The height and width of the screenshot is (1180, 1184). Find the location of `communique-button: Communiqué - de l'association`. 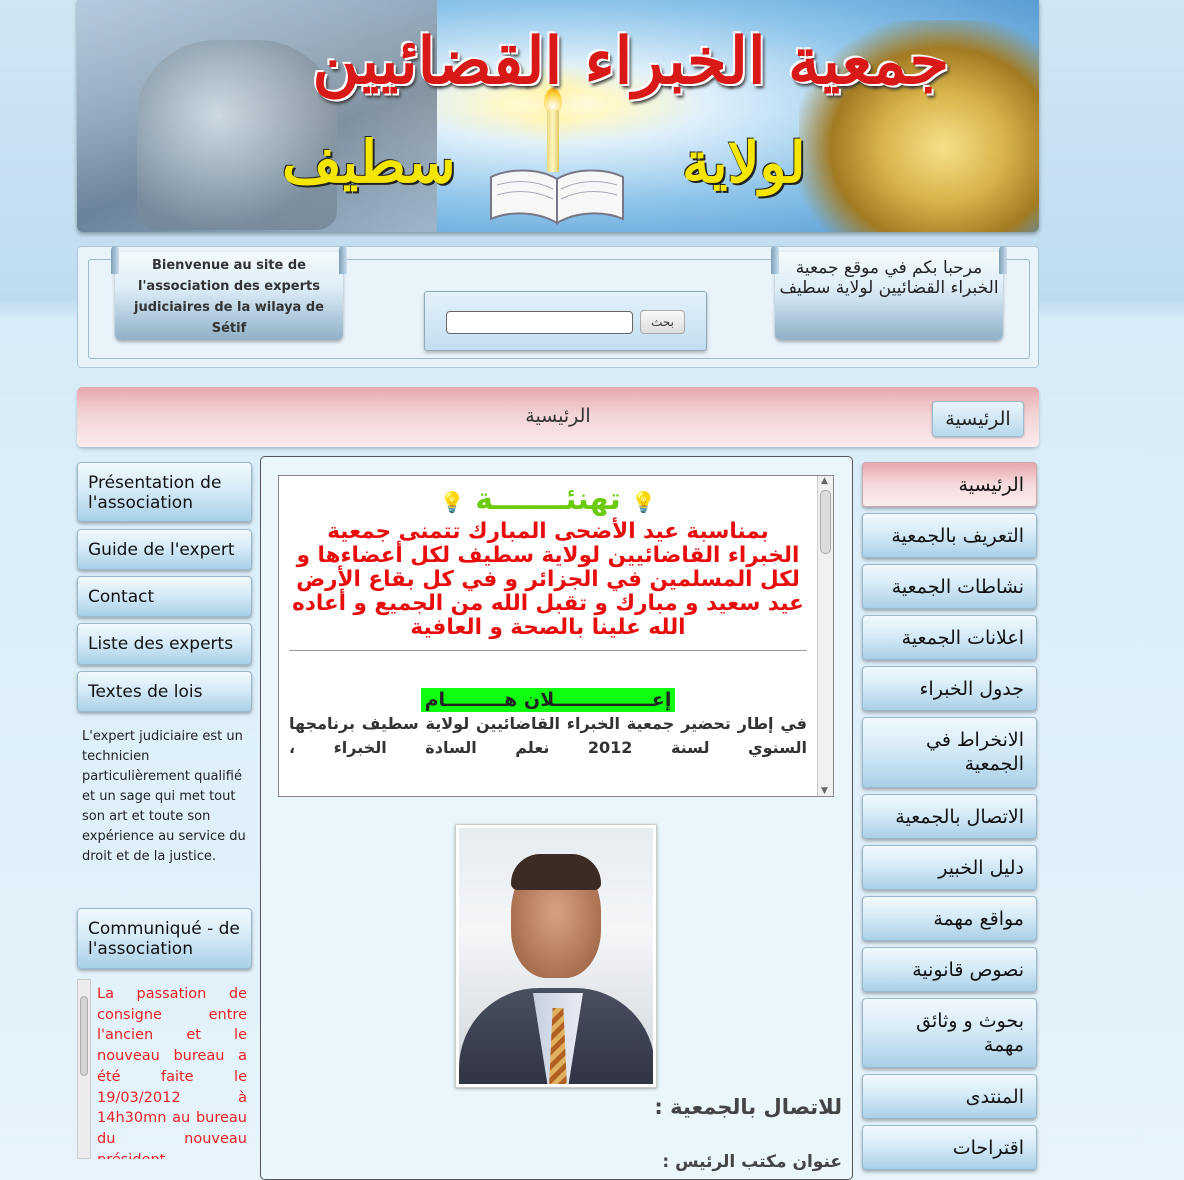

communique-button: Communiqué - de l'association is located at coordinates (164, 938).